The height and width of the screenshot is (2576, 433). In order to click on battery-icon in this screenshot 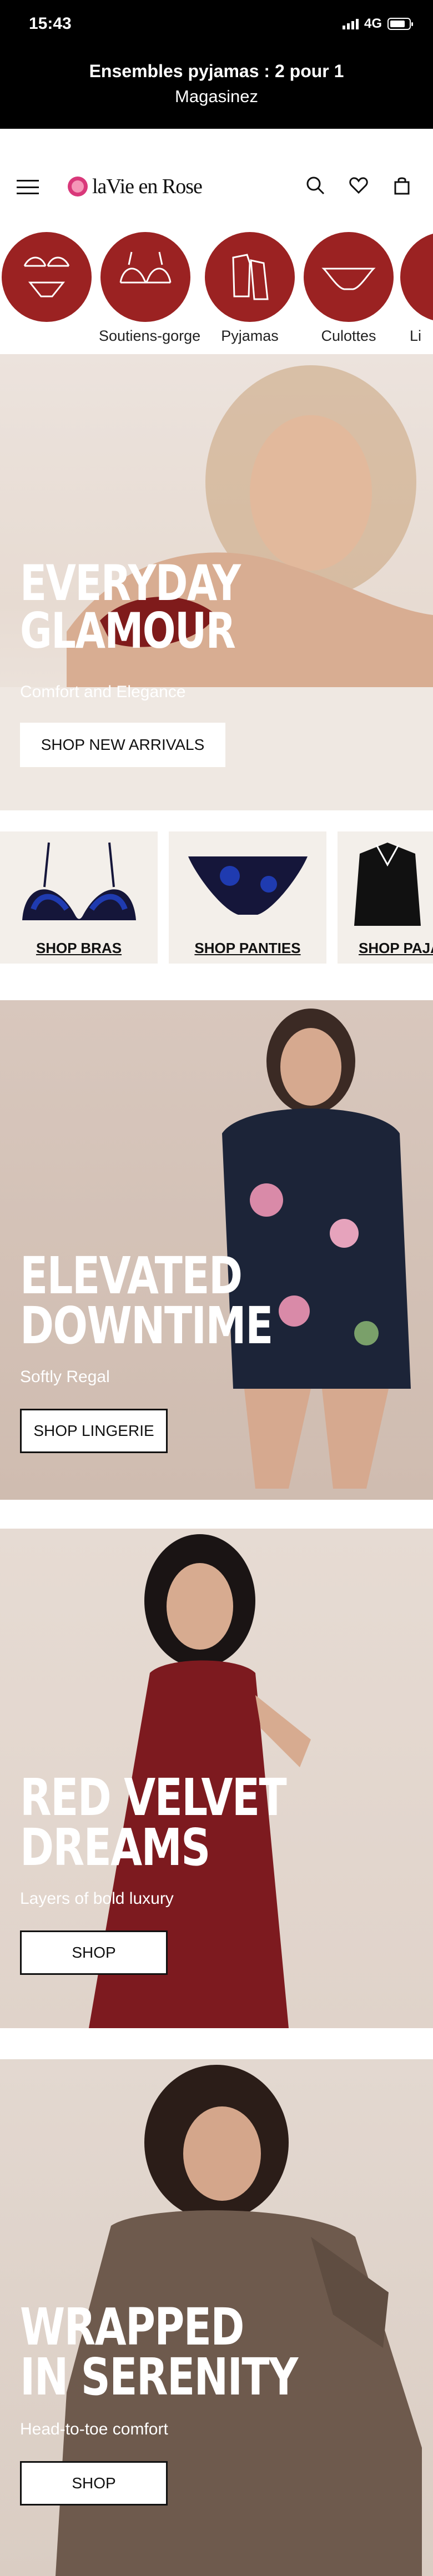, I will do `click(400, 24)`.